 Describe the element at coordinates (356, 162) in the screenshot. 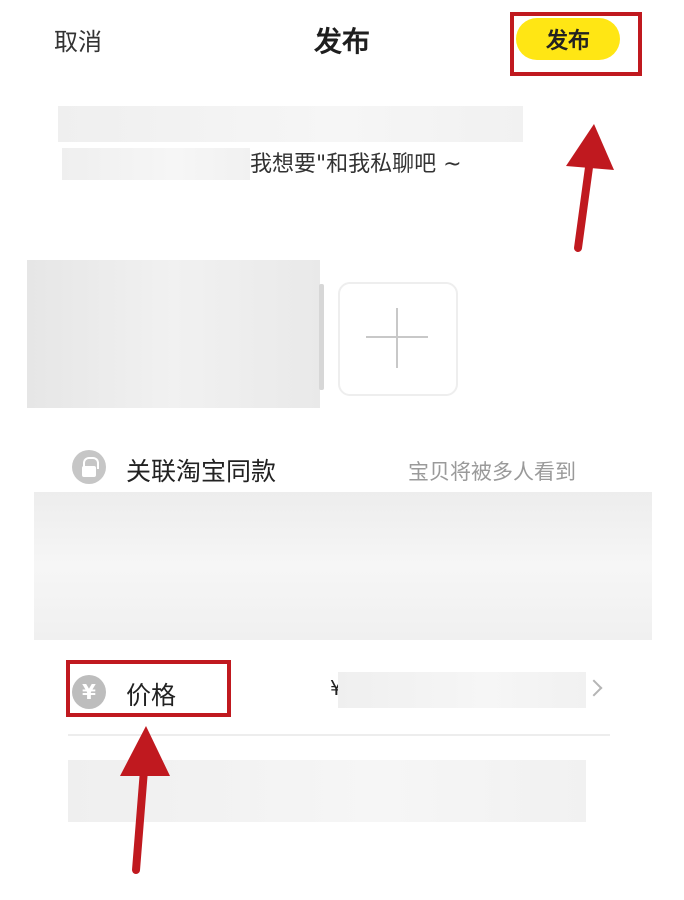

I see `description-text: 我想要"和我私聊吧 ~` at that location.